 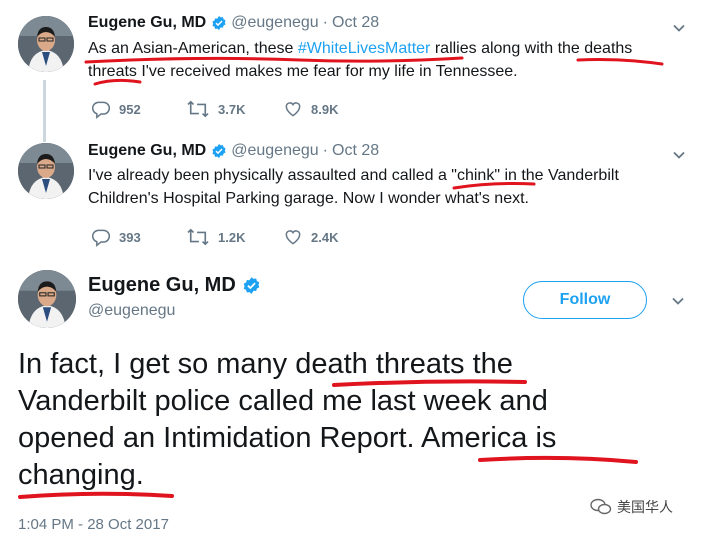 I want to click on like-count: 2.4K, so click(x=325, y=237).